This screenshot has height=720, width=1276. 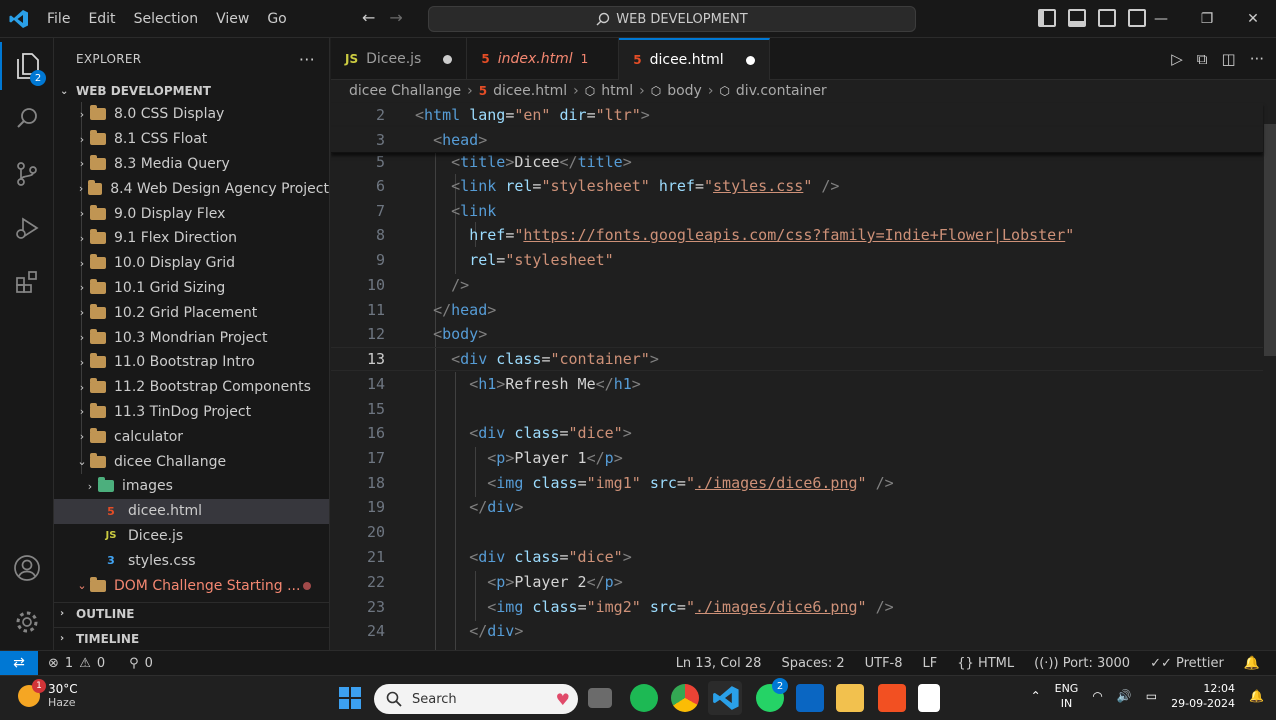 I want to click on close-button: ✕, so click(x=1253, y=19).